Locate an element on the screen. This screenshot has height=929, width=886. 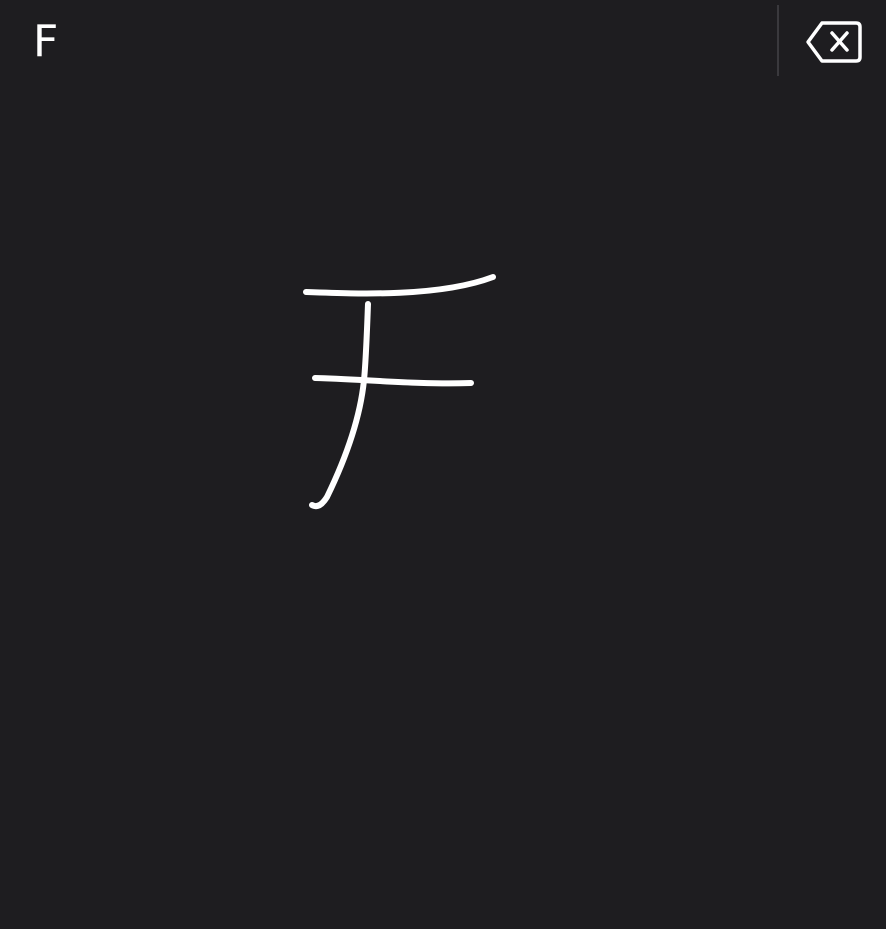
candidate-suggestion: F is located at coordinates (45, 42).